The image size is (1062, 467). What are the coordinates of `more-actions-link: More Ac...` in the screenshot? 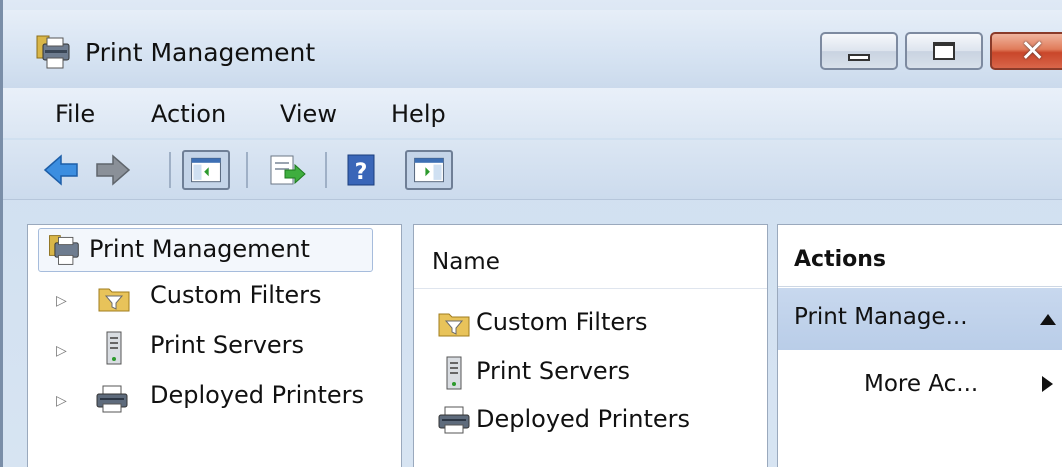 It's located at (921, 384).